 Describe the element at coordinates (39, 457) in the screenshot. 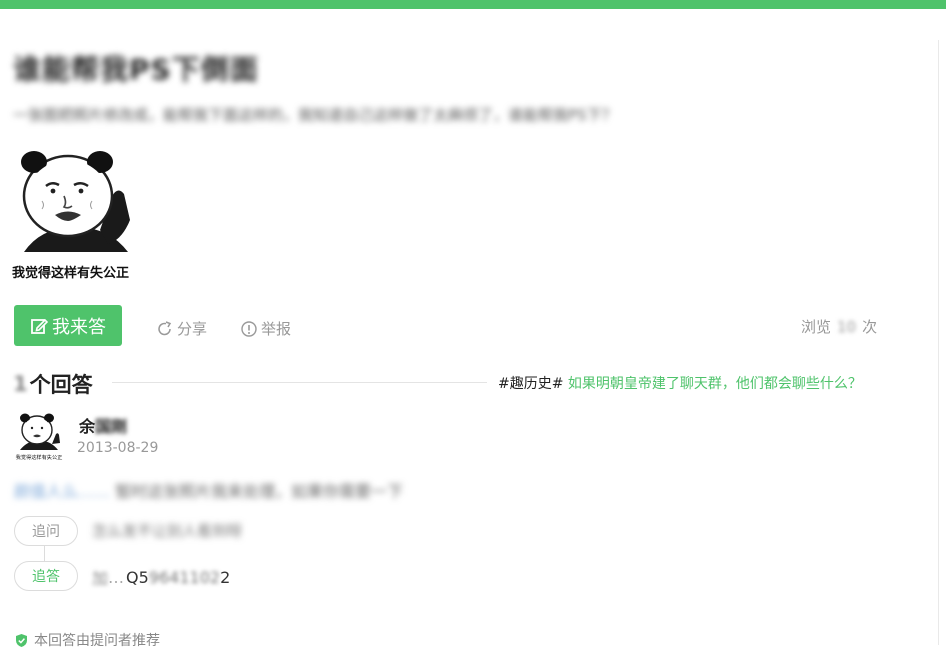

I see `avatar-caption: 我觉得这样有失公正` at that location.